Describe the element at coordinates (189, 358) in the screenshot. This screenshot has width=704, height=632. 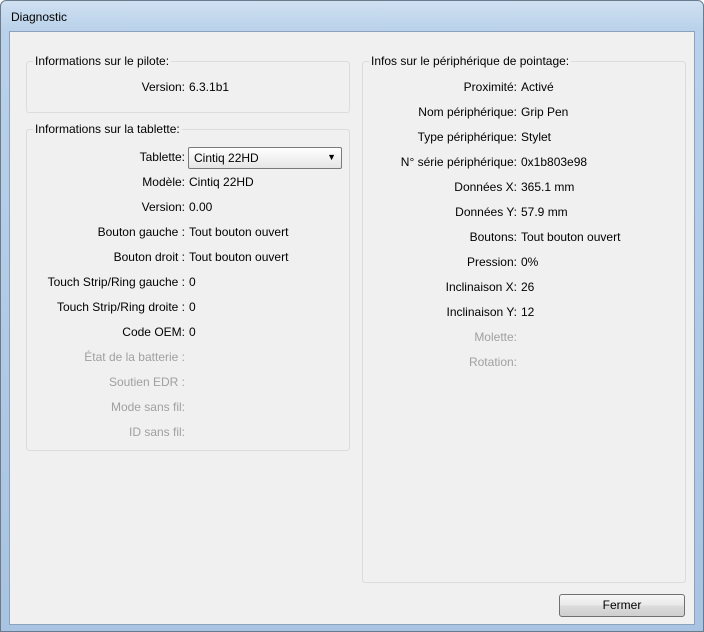
I see `info-row: État de la batterie :` at that location.